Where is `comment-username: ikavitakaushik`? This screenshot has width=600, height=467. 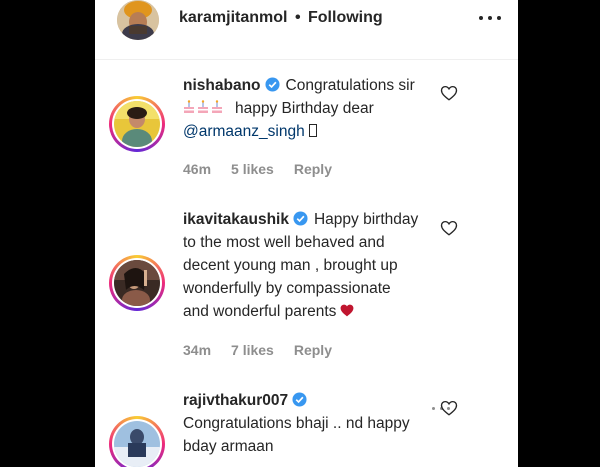
comment-username: ikavitakaushik is located at coordinates (236, 219).